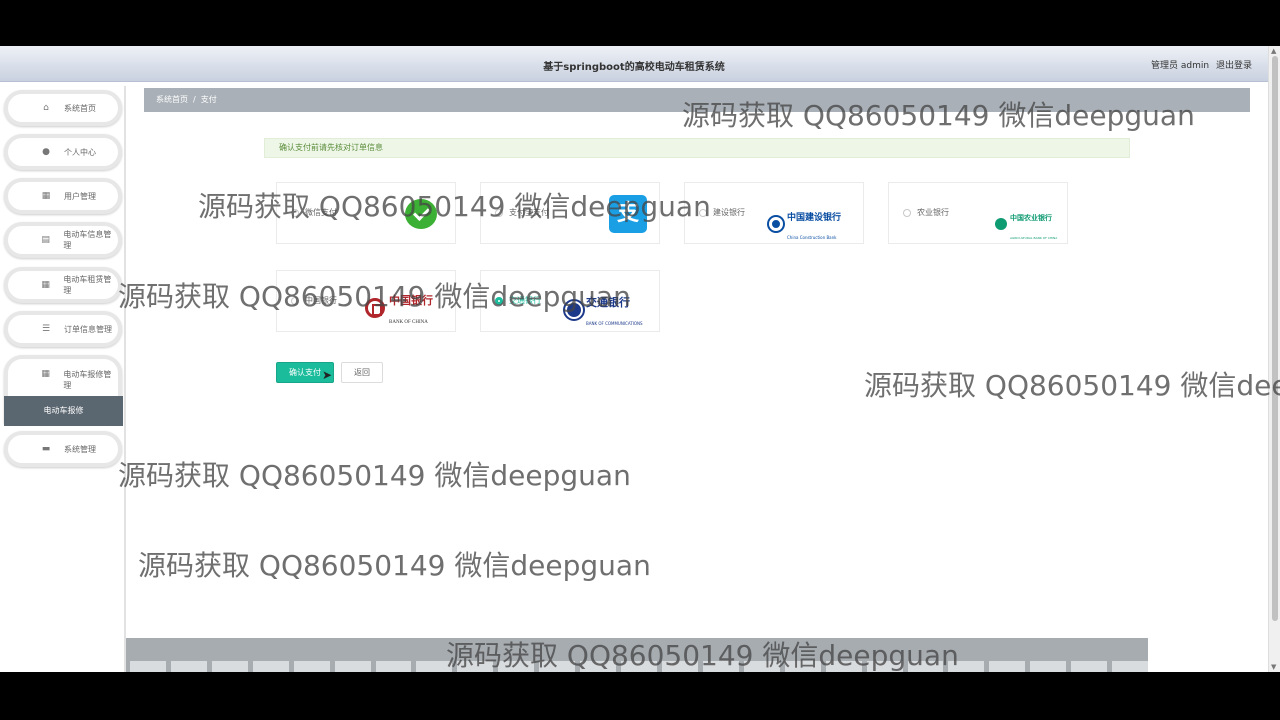 This screenshot has height=720, width=1280. What do you see at coordinates (63, 108) in the screenshot?
I see `sidebar-item-home: ⌂ 系统首页` at bounding box center [63, 108].